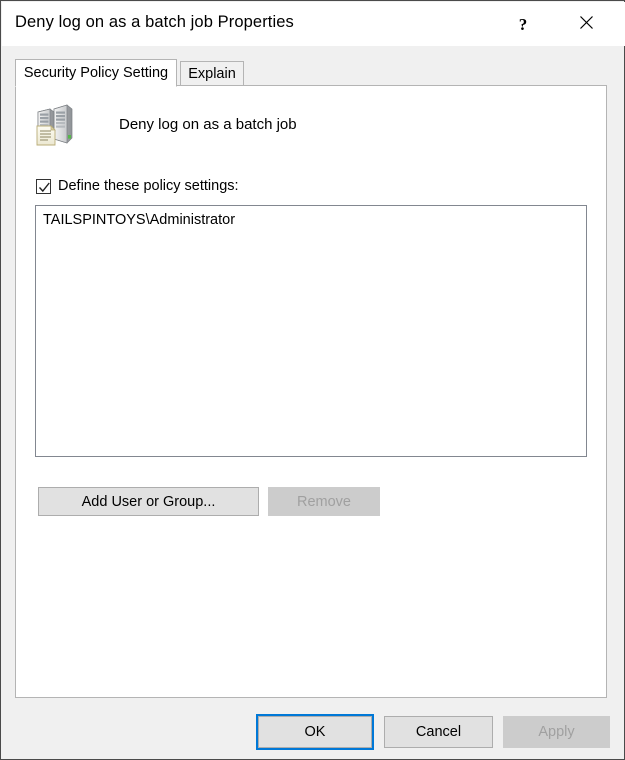 This screenshot has height=760, width=625. Describe the element at coordinates (212, 73) in the screenshot. I see `tab-explain: Explain` at that location.